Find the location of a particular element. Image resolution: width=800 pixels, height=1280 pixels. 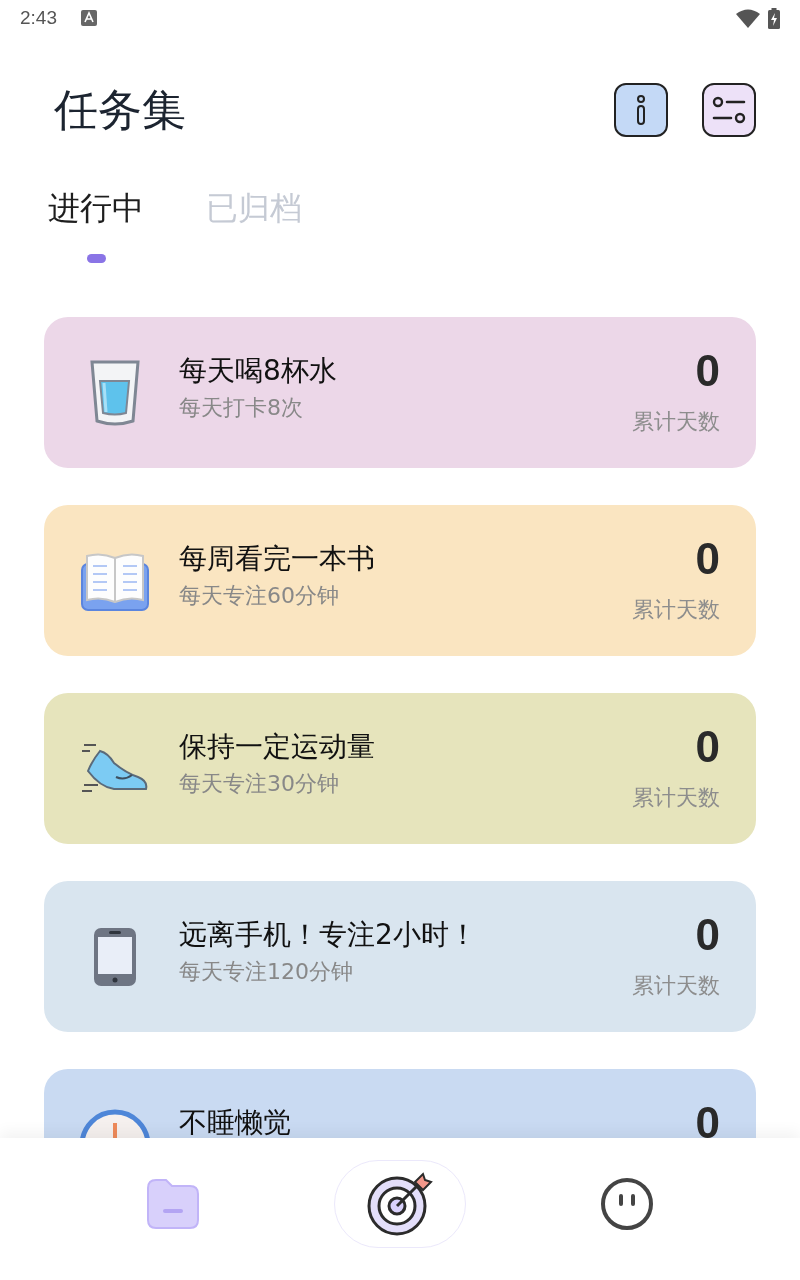

info-button is located at coordinates (641, 110).